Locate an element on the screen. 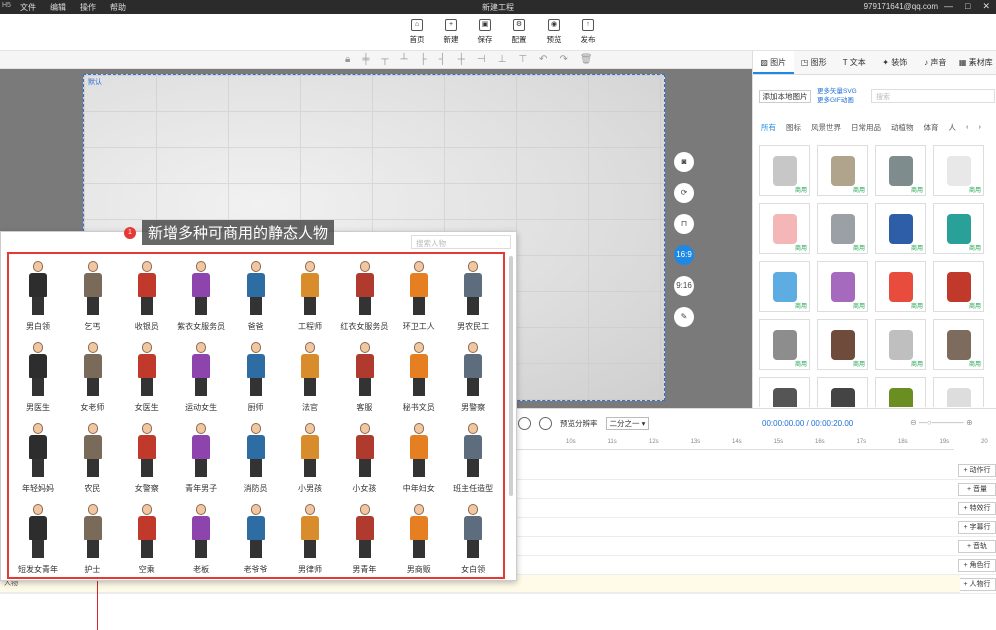 This screenshot has width=996, height=630. tab-sound: ♪ 声音 is located at coordinates (935, 62).